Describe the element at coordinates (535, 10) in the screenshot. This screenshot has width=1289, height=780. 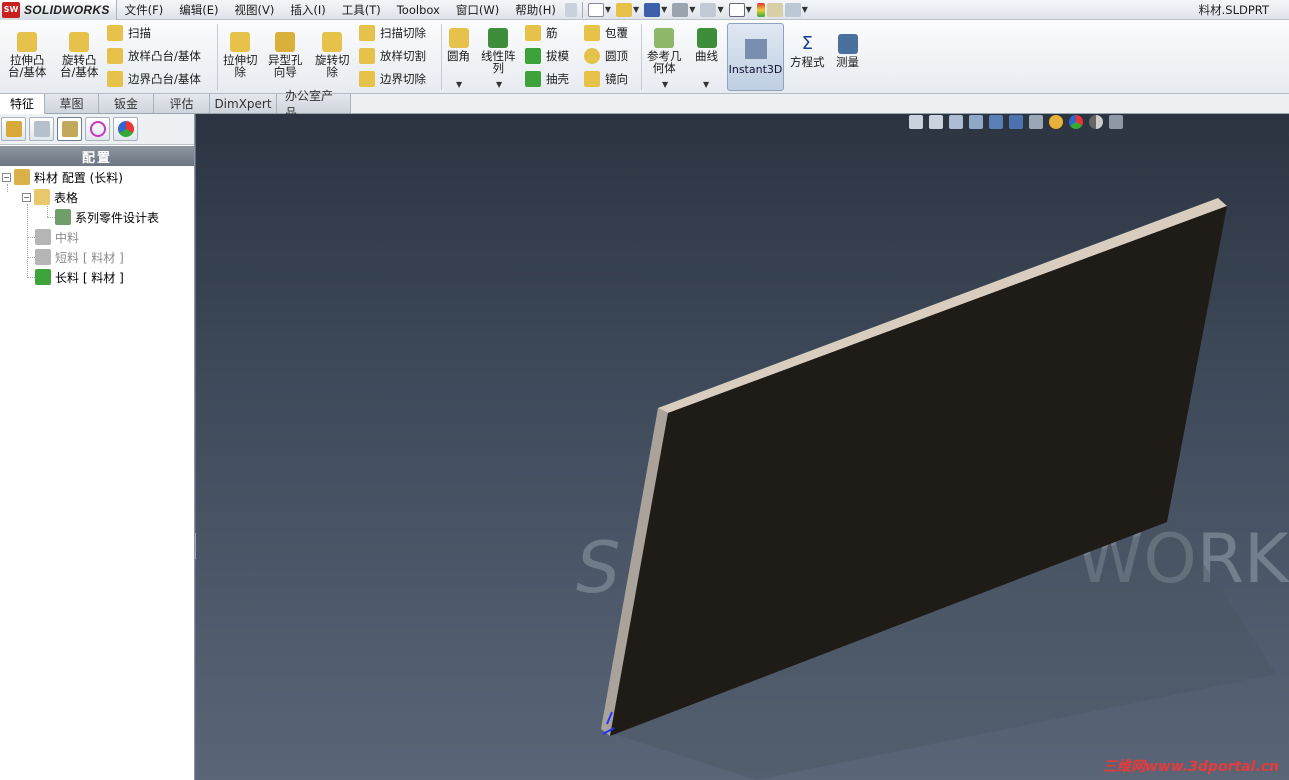
I see `menu-help: 帮助(H)` at that location.